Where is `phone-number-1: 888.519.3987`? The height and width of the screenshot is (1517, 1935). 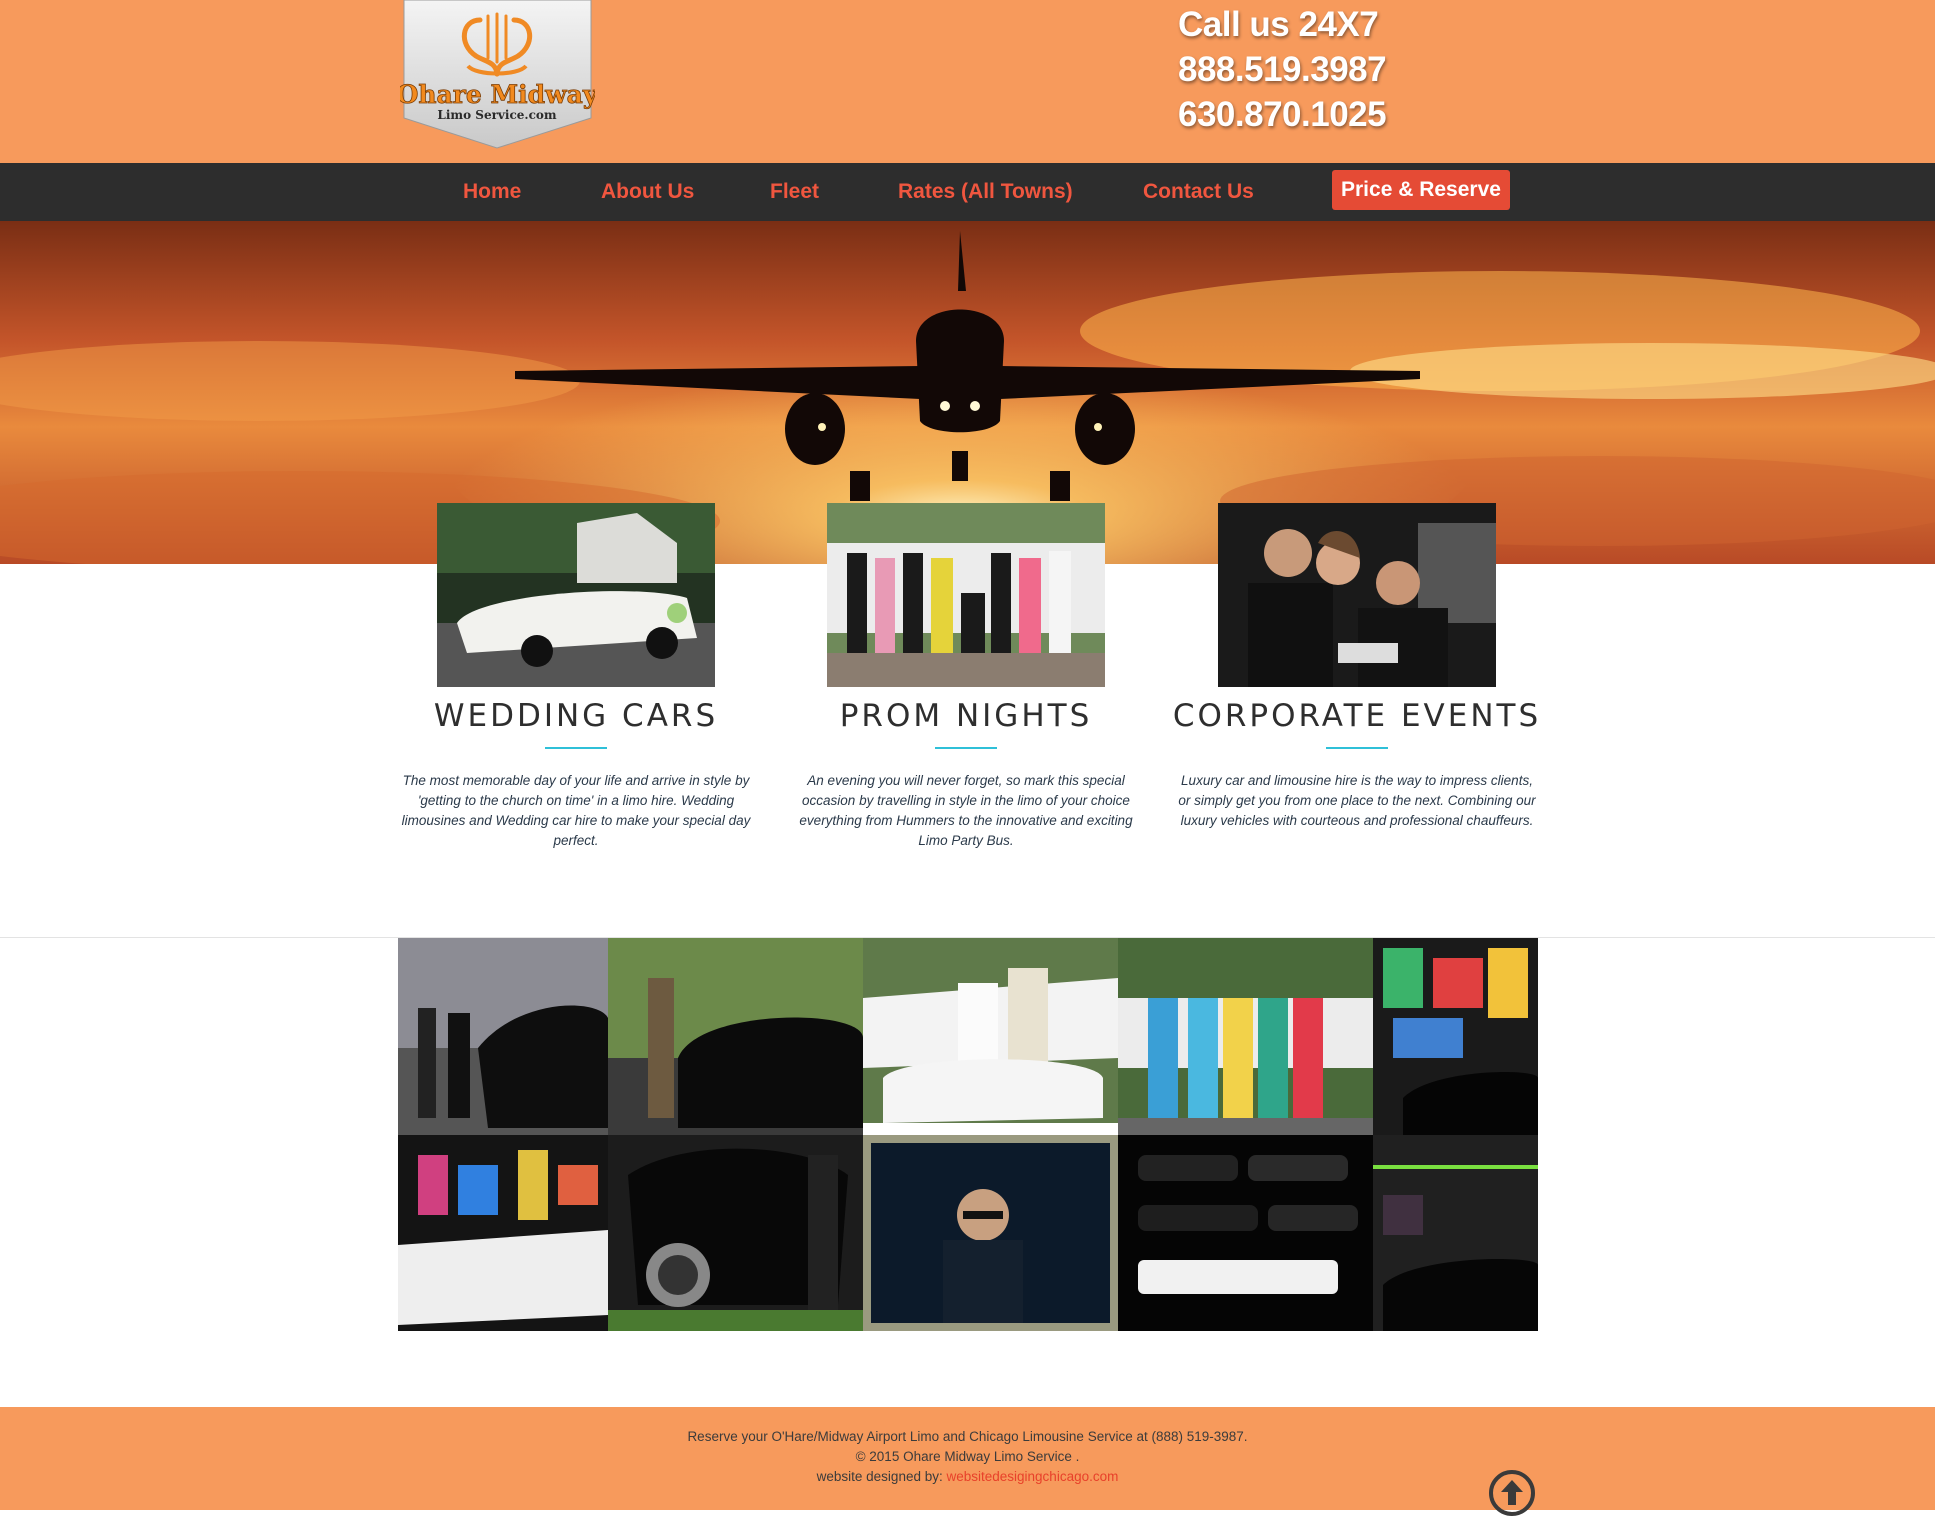
phone-number-1: 888.519.3987 is located at coordinates (1282, 69).